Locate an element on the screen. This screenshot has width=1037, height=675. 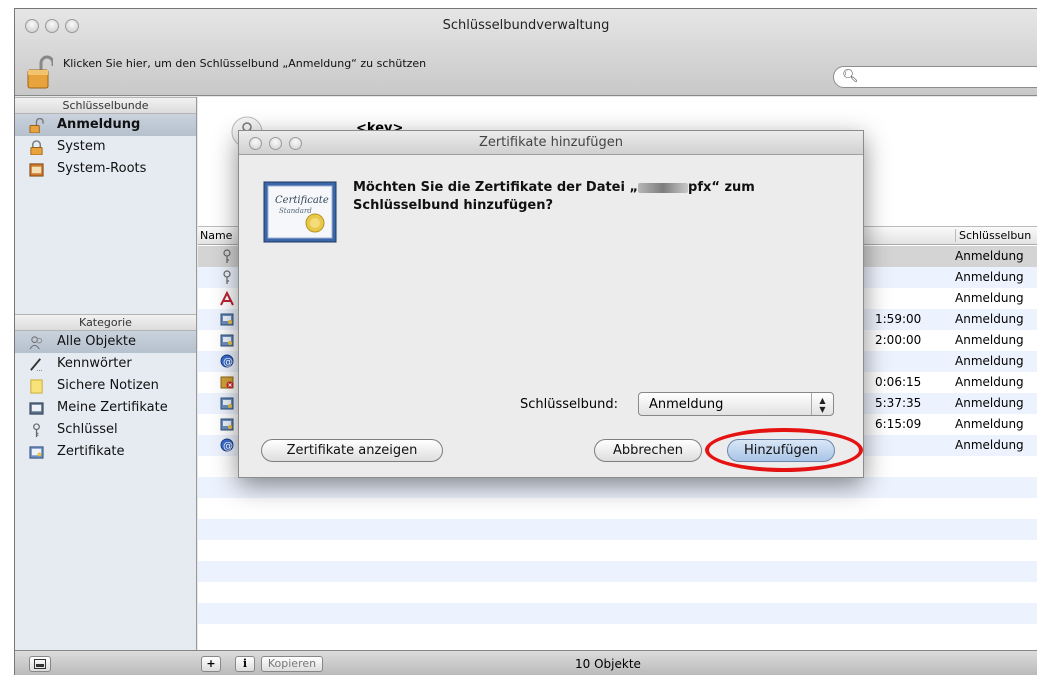
cabinet-icon is located at coordinates (36, 170).